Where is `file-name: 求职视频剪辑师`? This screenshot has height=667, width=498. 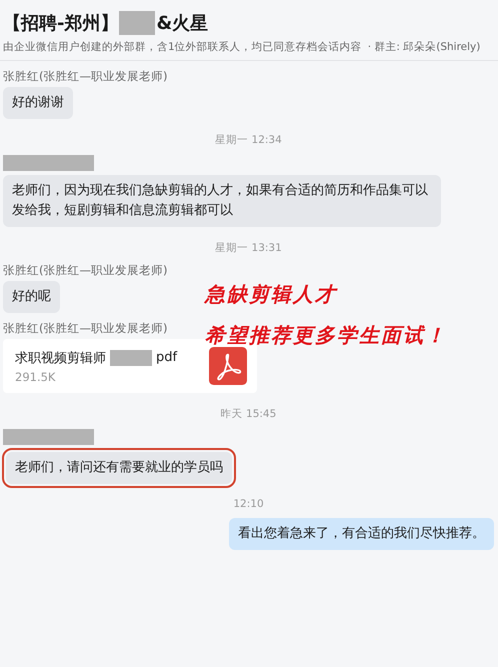 file-name: 求职视频剪辑师 is located at coordinates (60, 358).